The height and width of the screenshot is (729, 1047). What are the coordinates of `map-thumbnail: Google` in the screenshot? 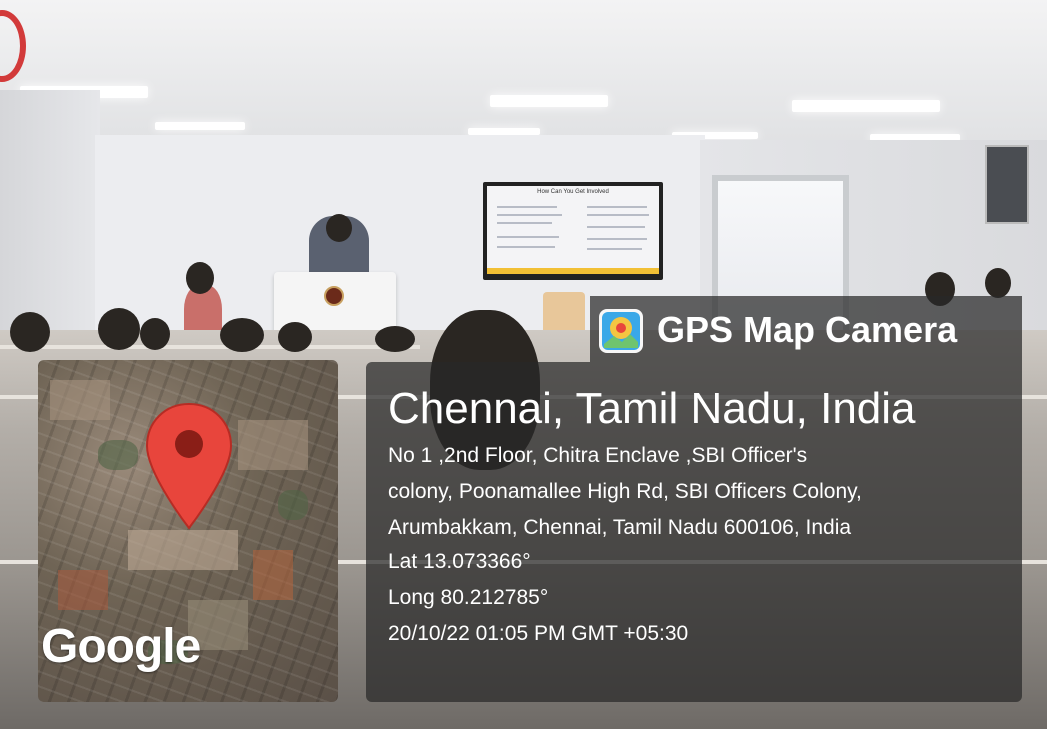 It's located at (188, 531).